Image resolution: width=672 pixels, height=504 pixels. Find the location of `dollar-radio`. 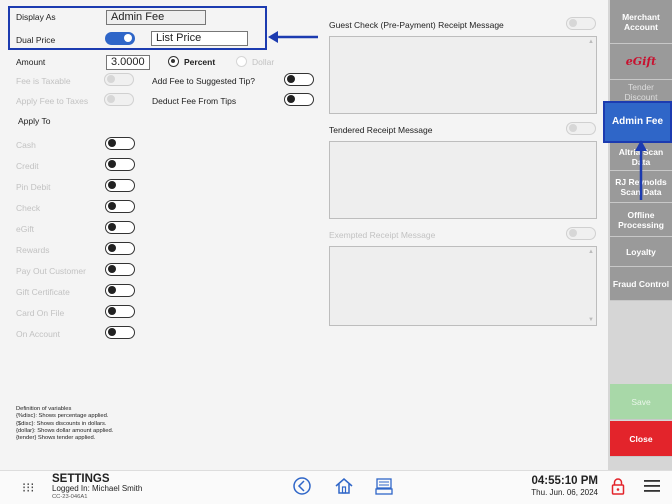

dollar-radio is located at coordinates (241, 61).